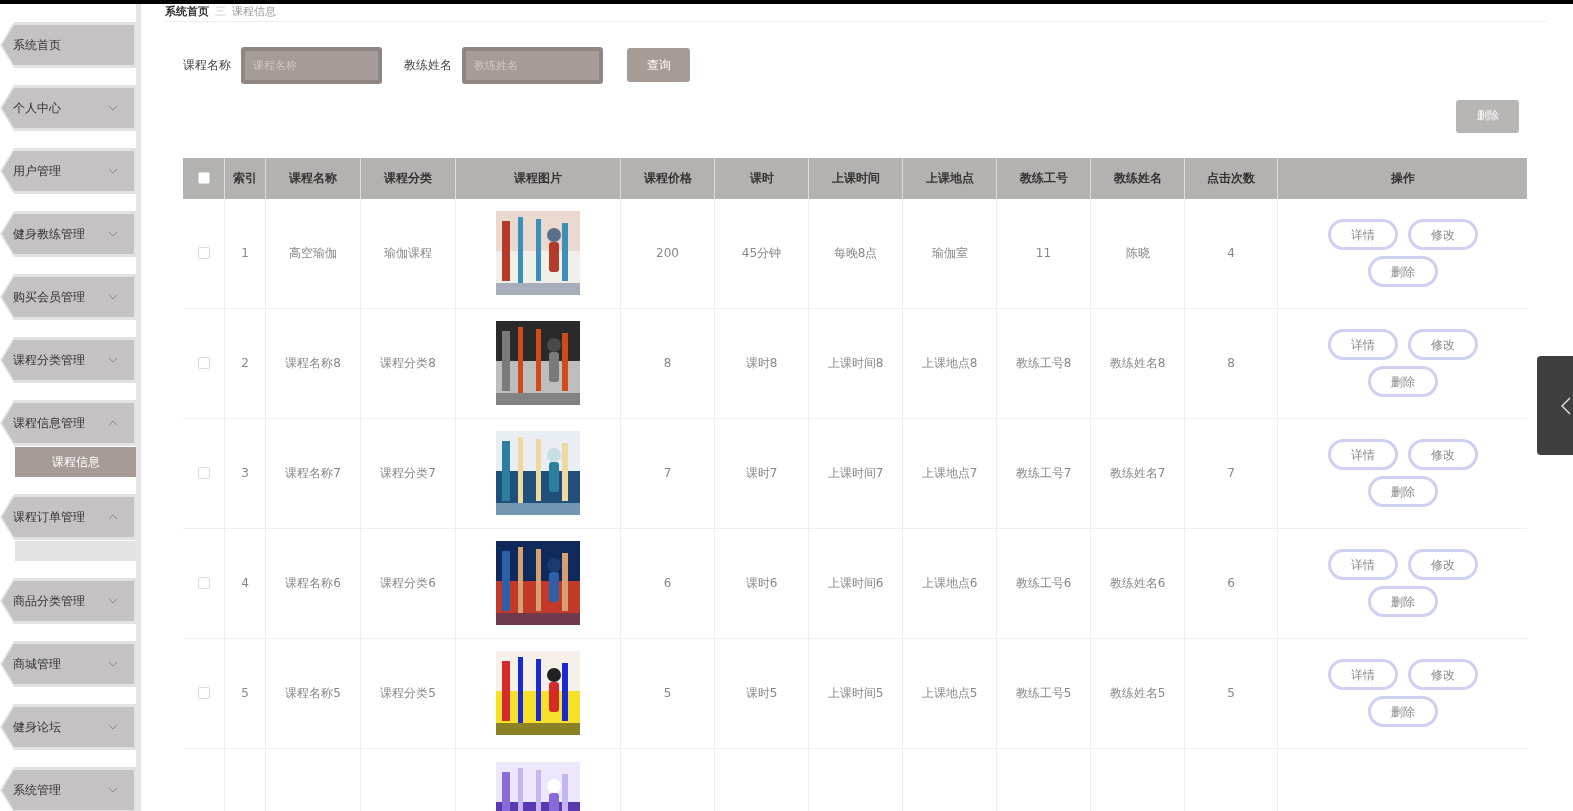  What do you see at coordinates (1137, 363) in the screenshot?
I see `table-cell-text: 教练姓名8` at bounding box center [1137, 363].